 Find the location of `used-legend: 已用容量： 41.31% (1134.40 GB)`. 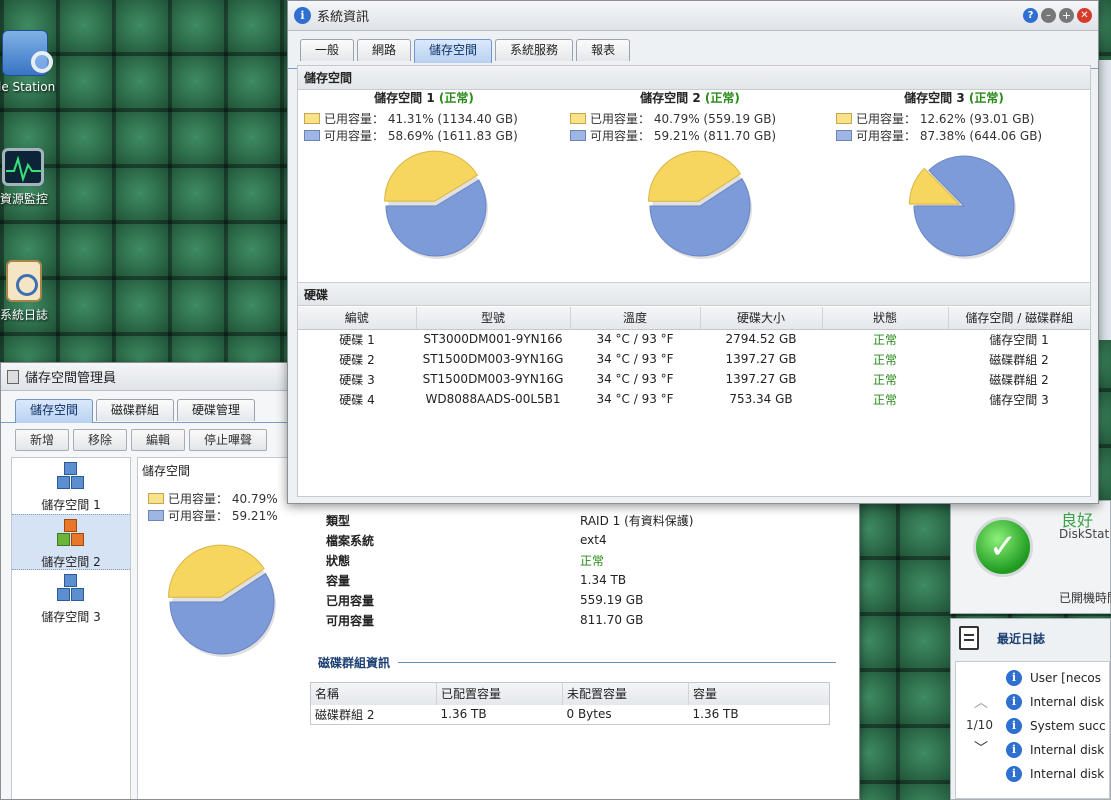

used-legend: 已用容量： 41.31% (1134.40 GB) is located at coordinates (434, 118).